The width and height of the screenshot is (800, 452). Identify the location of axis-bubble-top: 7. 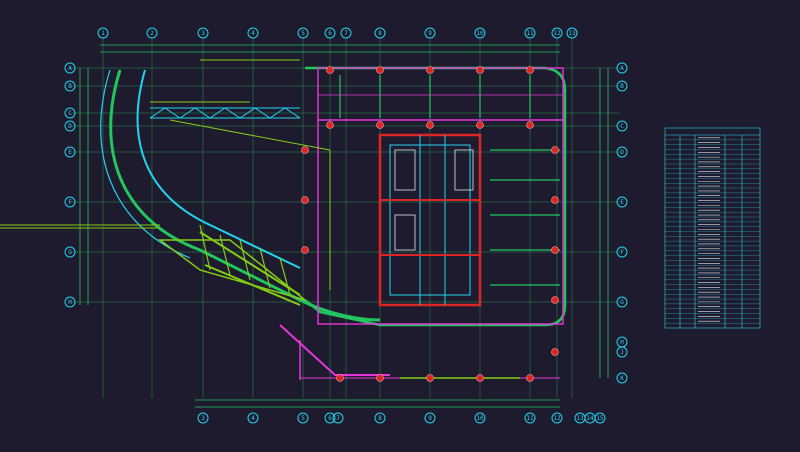
(346, 33).